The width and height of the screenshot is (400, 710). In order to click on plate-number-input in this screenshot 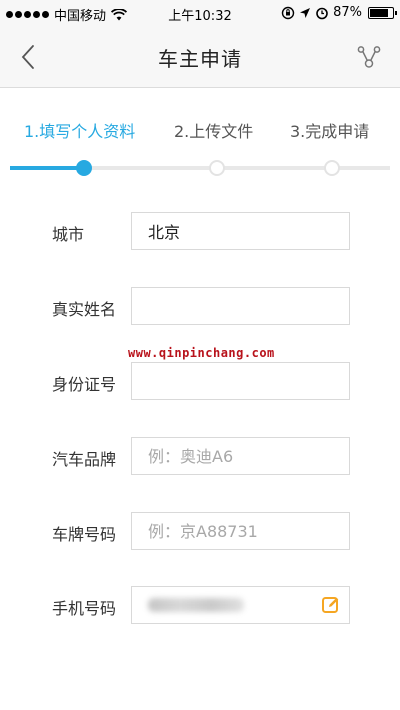, I will do `click(240, 531)`.